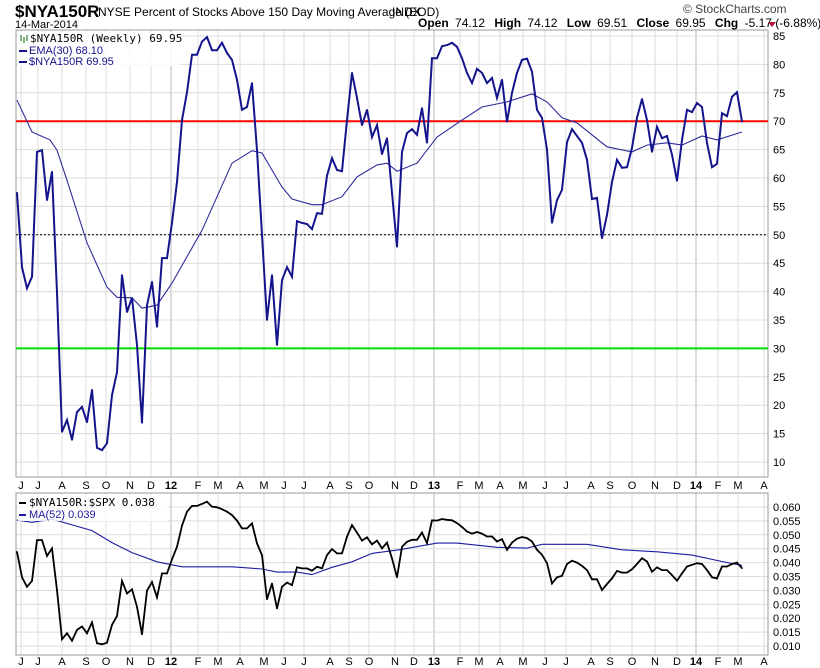  What do you see at coordinates (779, 65) in the screenshot?
I see `price-tick-label: 80` at bounding box center [779, 65].